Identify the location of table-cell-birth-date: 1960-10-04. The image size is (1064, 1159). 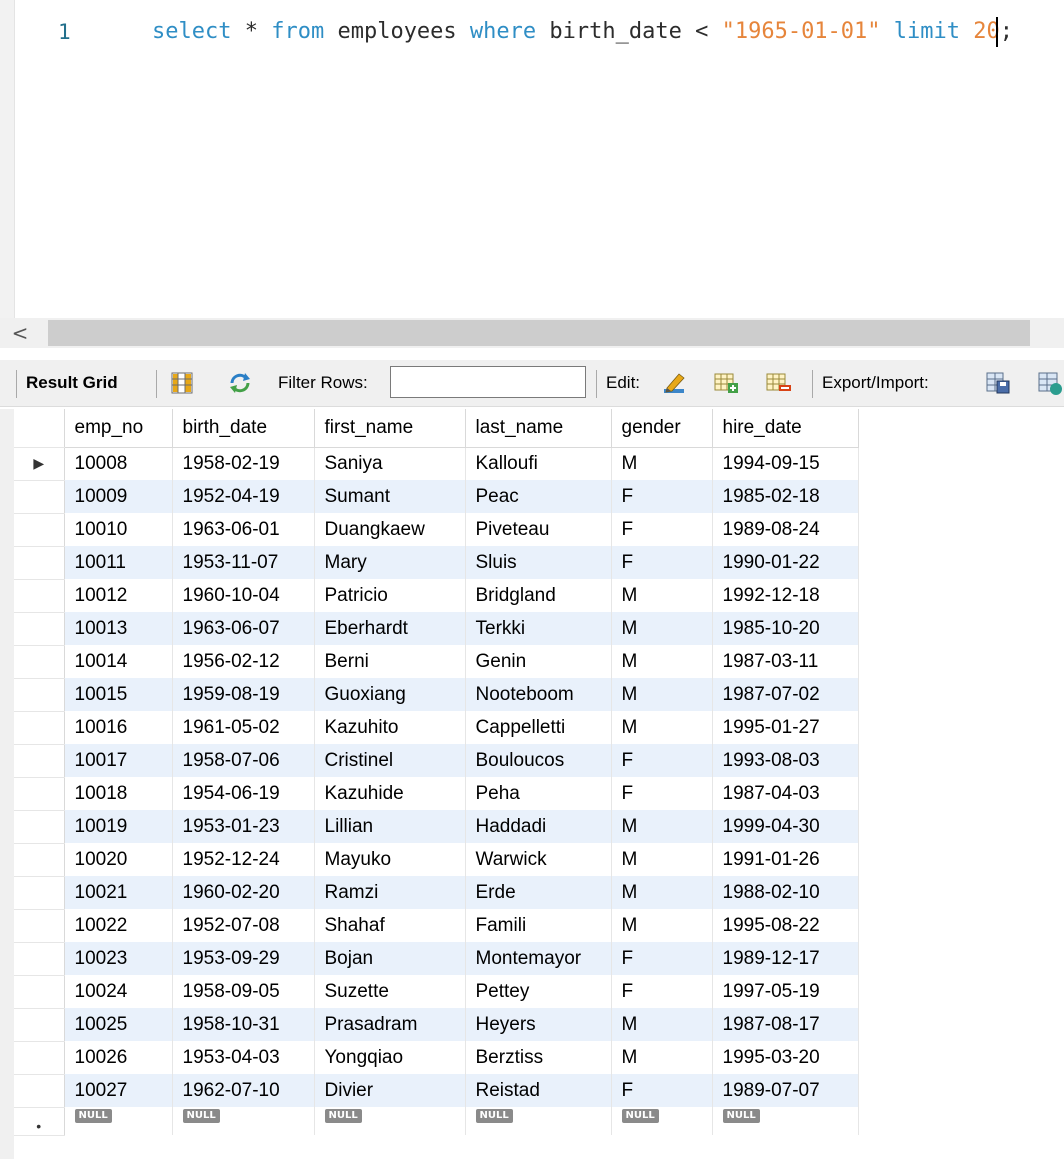
(243, 595).